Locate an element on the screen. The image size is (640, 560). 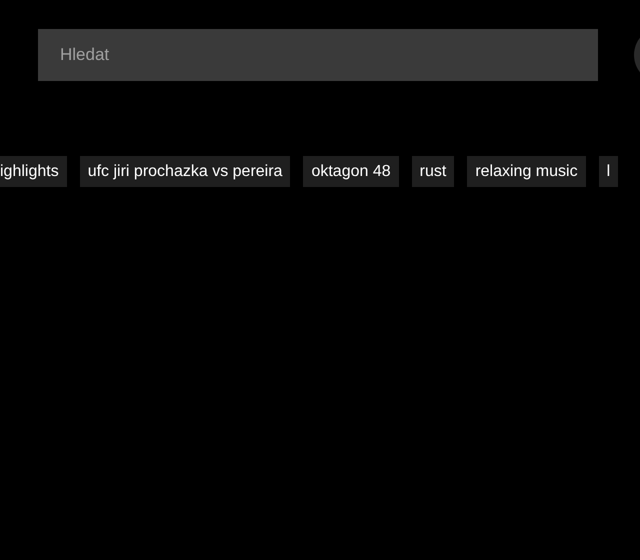
search-suggestion-chip: relaxing music is located at coordinates (526, 171).